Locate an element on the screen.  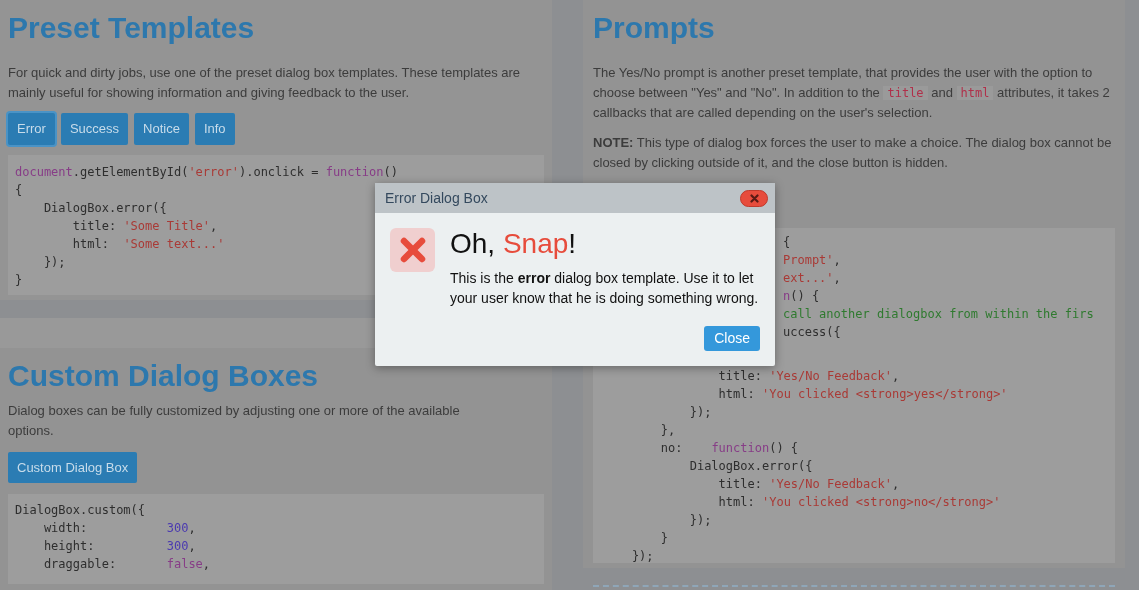
close-button is located at coordinates (754, 198).